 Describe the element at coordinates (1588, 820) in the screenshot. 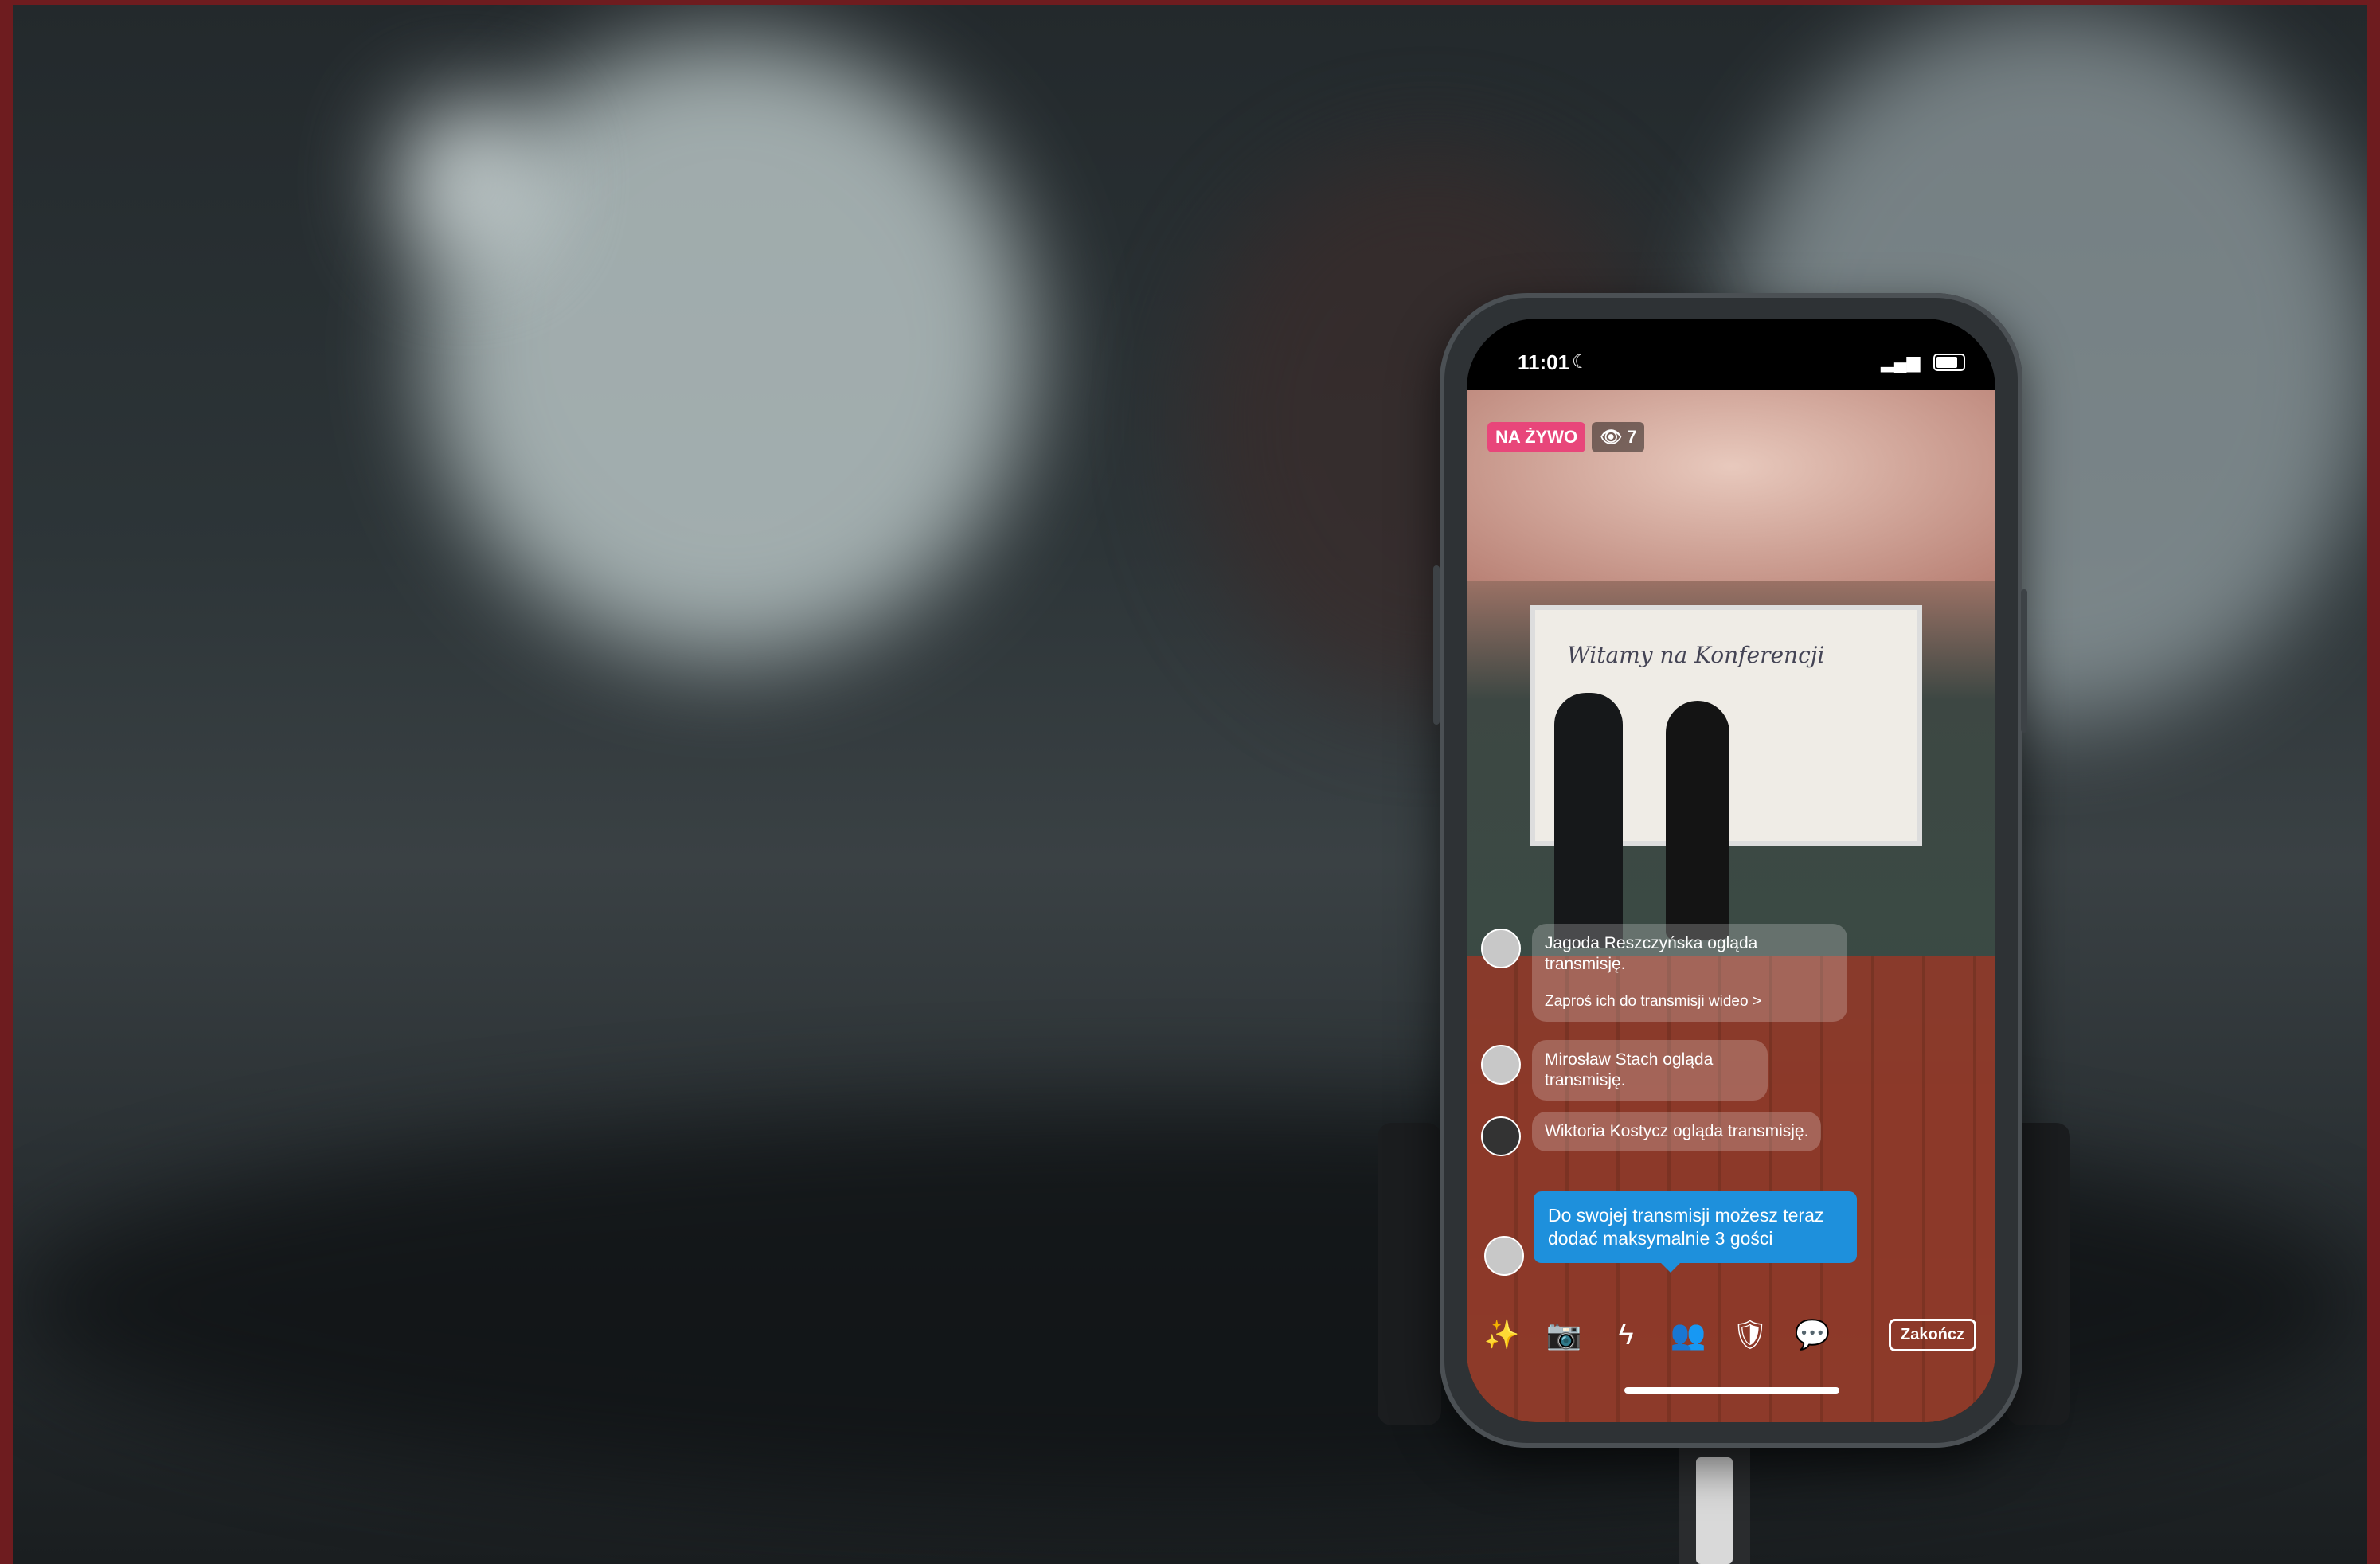

I see `presenter-man` at that location.